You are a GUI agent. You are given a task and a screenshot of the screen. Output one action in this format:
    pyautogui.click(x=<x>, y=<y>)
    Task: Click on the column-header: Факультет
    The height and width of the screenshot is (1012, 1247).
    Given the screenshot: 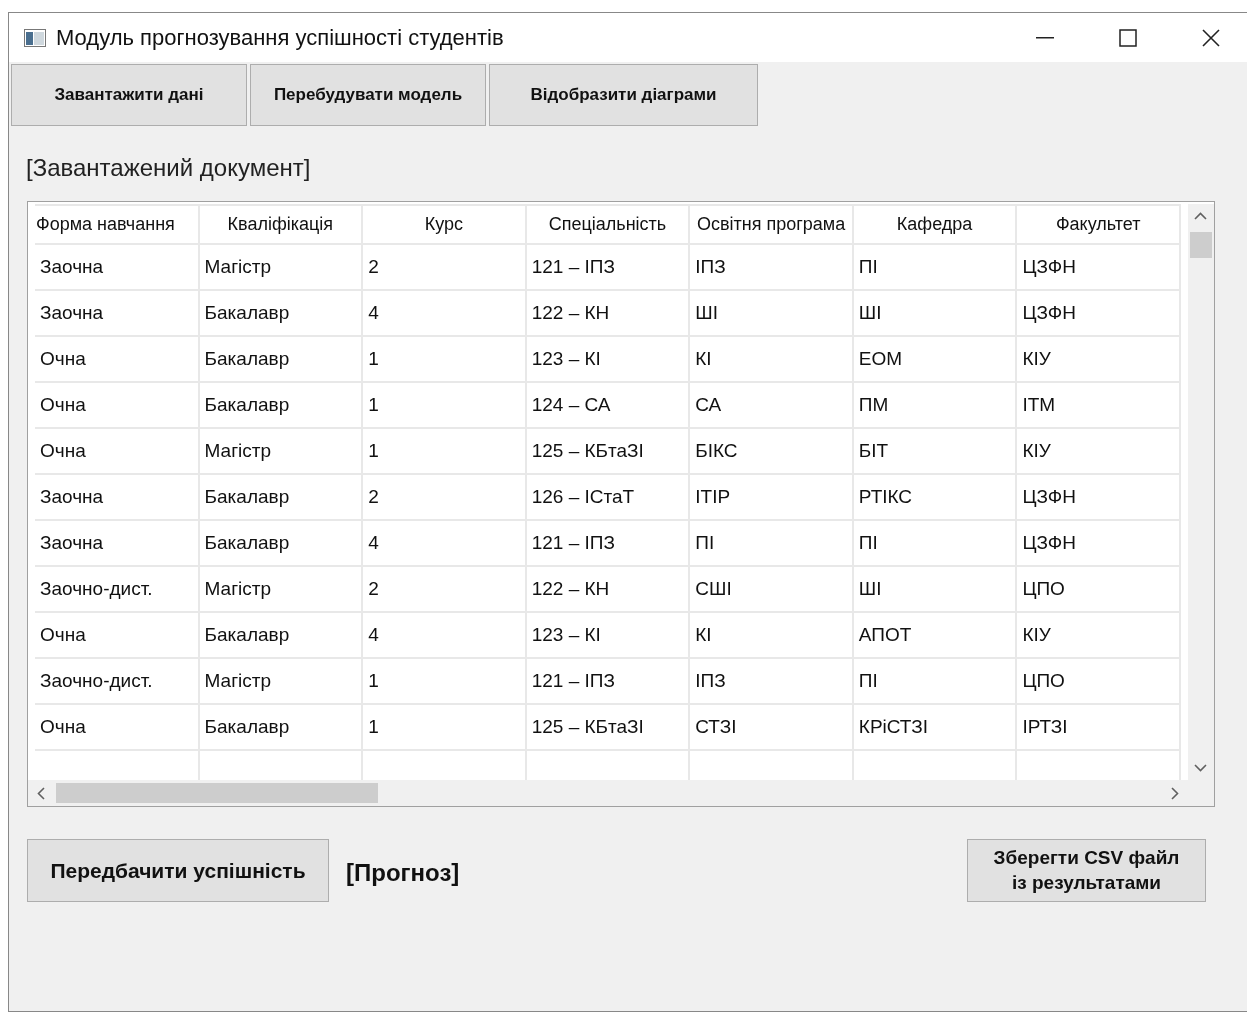 What is the action you would take?
    pyautogui.click(x=1098, y=224)
    